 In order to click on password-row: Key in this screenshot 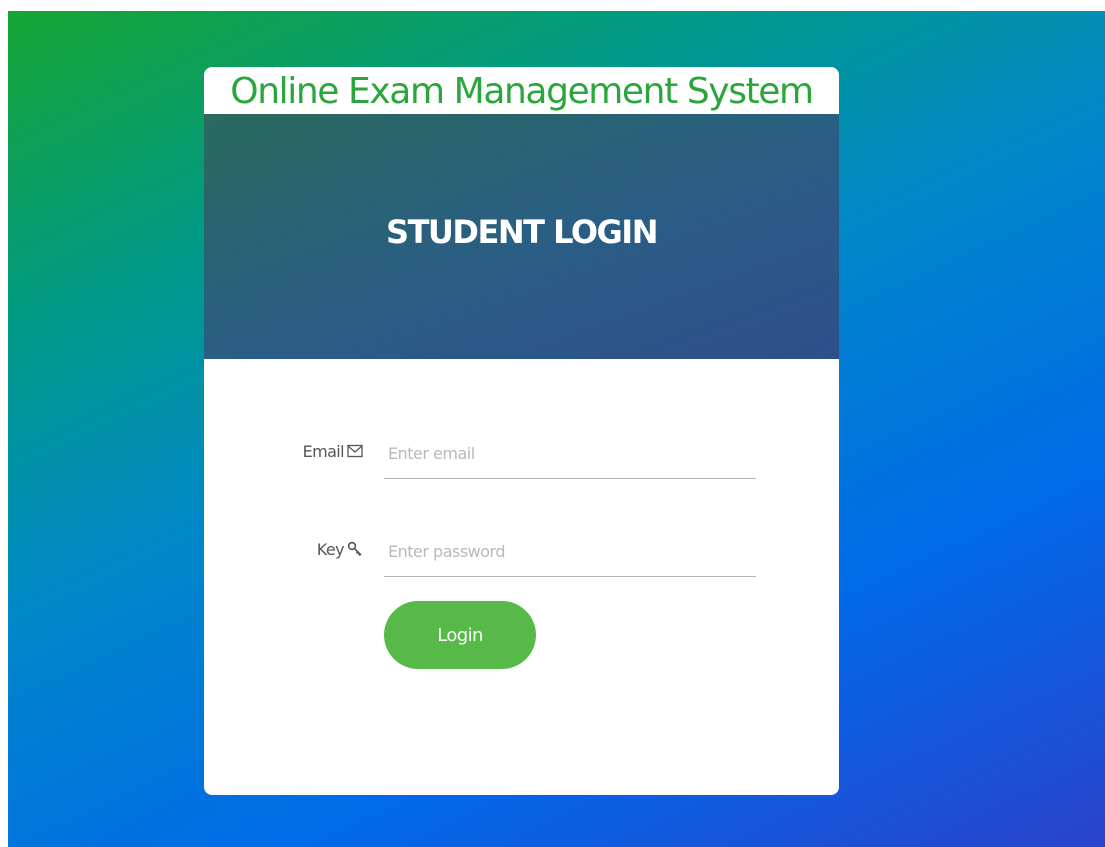, I will do `click(521, 553)`.